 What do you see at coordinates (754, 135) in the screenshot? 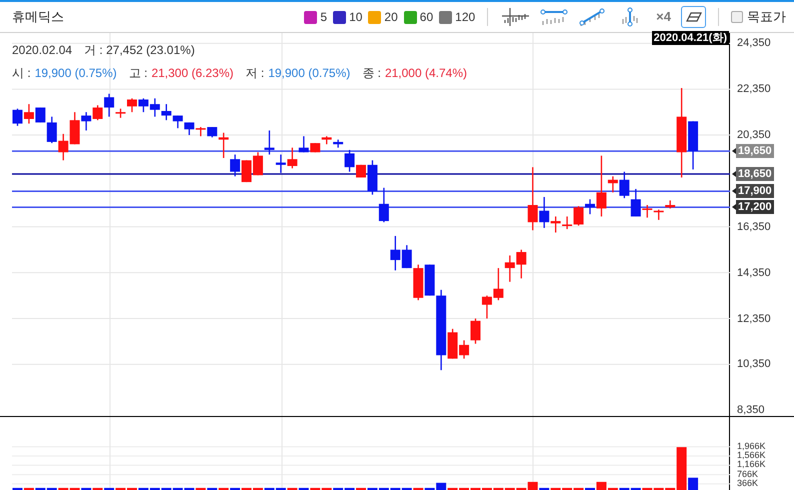
I see `price-axis-label: 20,350` at bounding box center [754, 135].